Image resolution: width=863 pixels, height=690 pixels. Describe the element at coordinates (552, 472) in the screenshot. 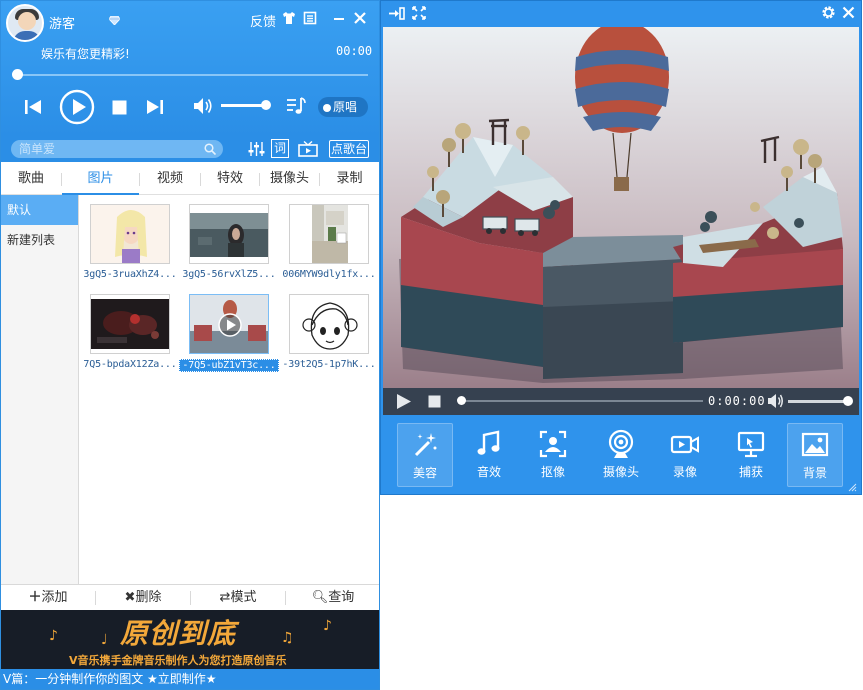

I see `fx-label: 抠像` at that location.